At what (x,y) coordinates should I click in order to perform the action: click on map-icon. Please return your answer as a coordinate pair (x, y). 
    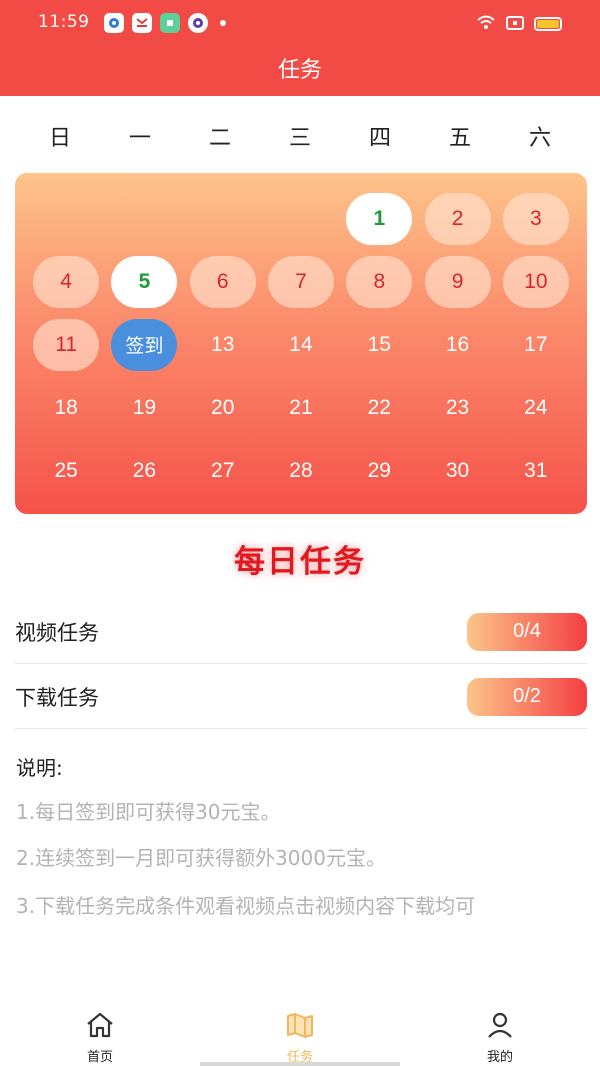
    Looking at the image, I should click on (300, 1027).